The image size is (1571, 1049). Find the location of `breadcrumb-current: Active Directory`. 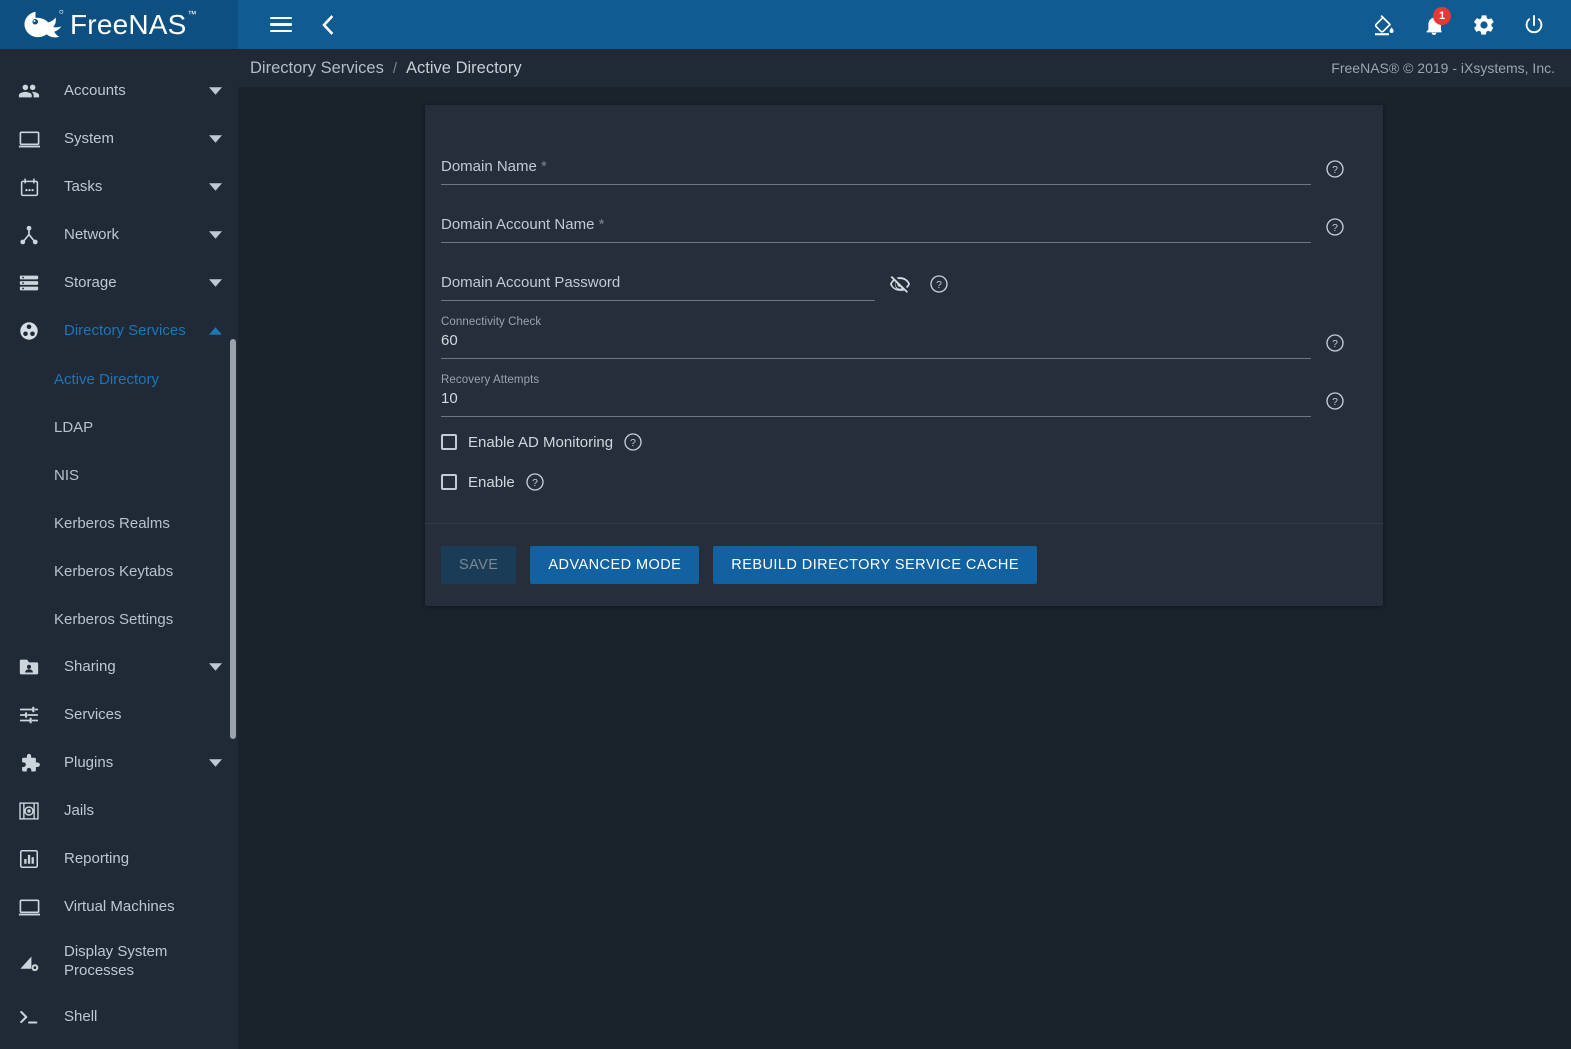

breadcrumb-current: Active Directory is located at coordinates (464, 67).